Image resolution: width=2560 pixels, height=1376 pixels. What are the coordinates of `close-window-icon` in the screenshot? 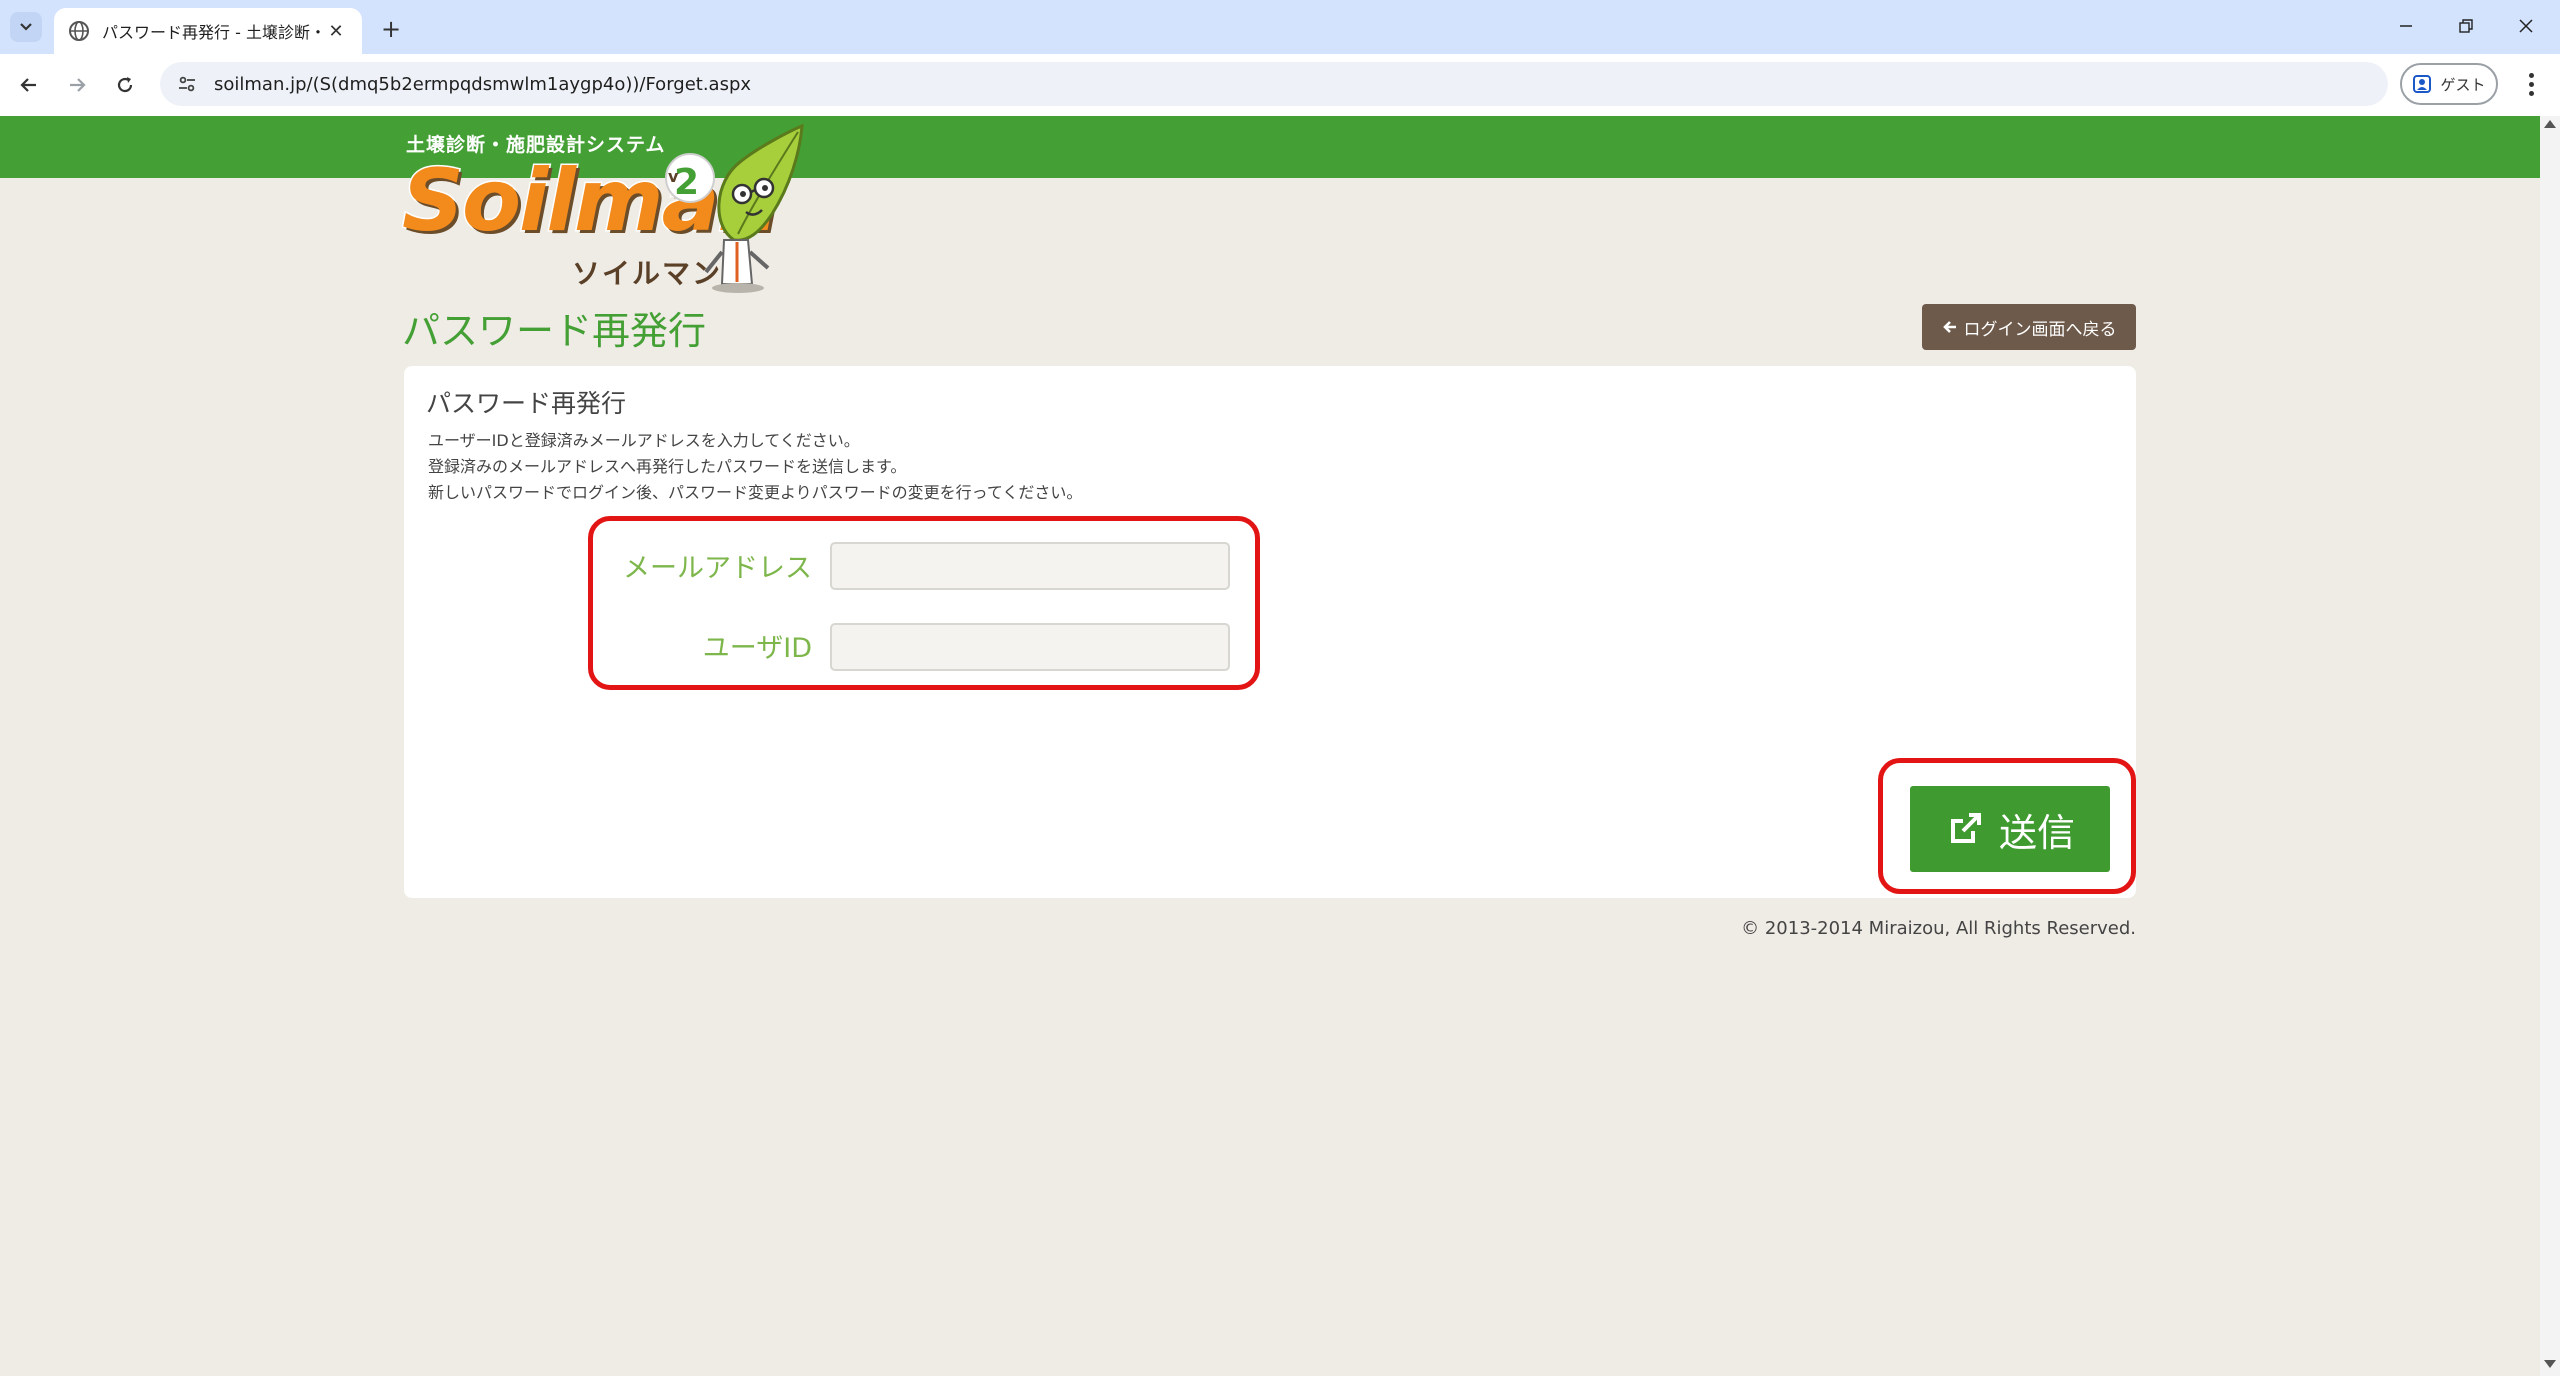 It's located at (2526, 26).